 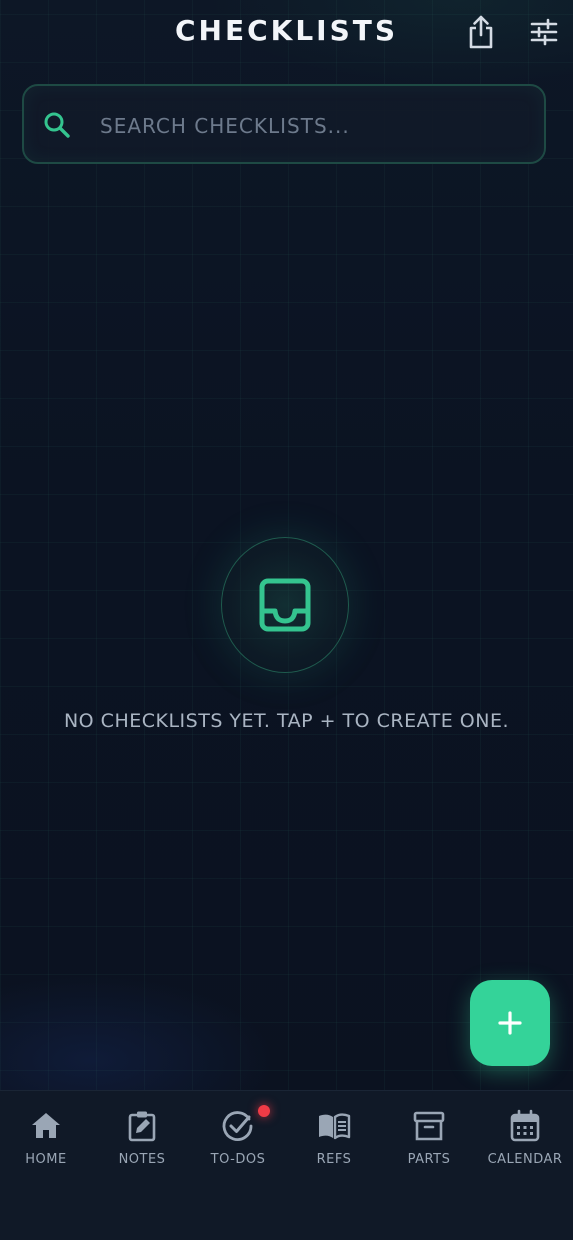 I want to click on nav-item-calendar: CALENDAR, so click(x=525, y=1141).